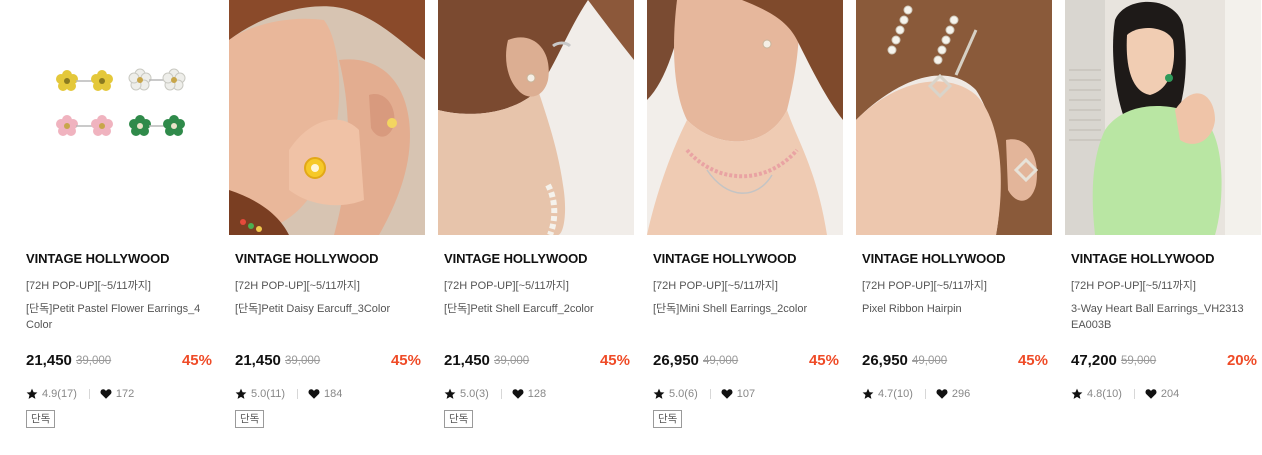 The height and width of the screenshot is (455, 1262). What do you see at coordinates (1170, 394) in the screenshot?
I see `like-count: 204` at bounding box center [1170, 394].